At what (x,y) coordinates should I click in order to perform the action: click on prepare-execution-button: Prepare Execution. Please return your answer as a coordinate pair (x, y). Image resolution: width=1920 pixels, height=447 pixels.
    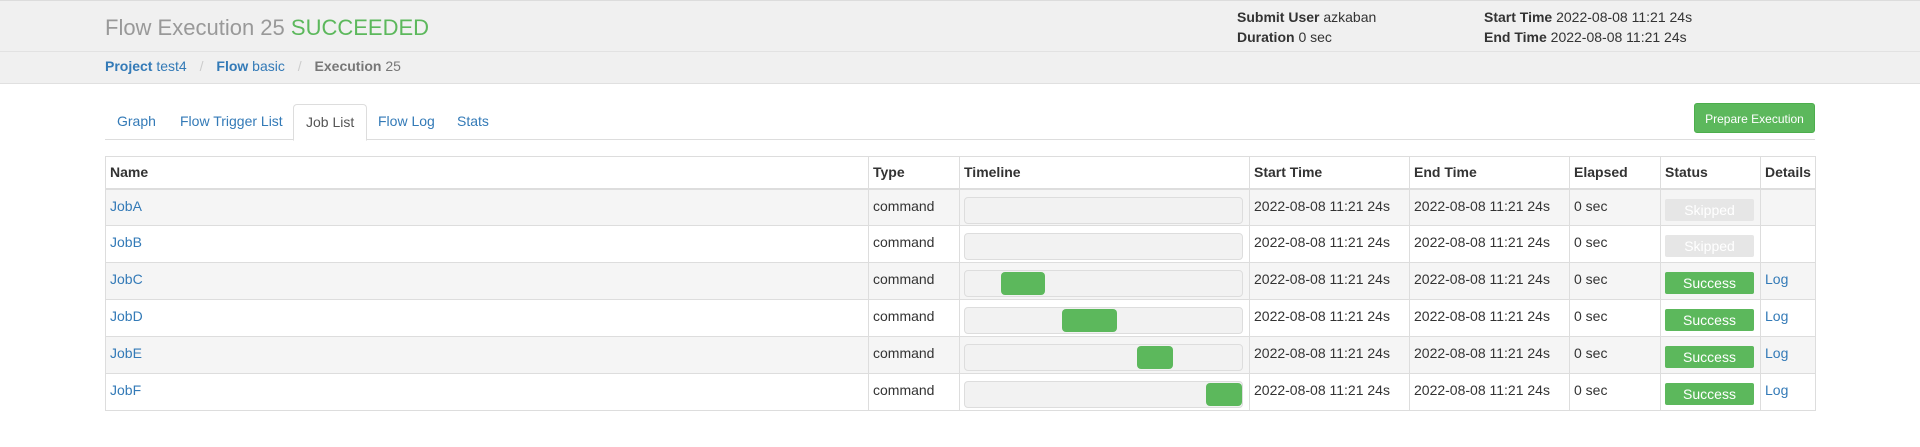
    Looking at the image, I should click on (1754, 118).